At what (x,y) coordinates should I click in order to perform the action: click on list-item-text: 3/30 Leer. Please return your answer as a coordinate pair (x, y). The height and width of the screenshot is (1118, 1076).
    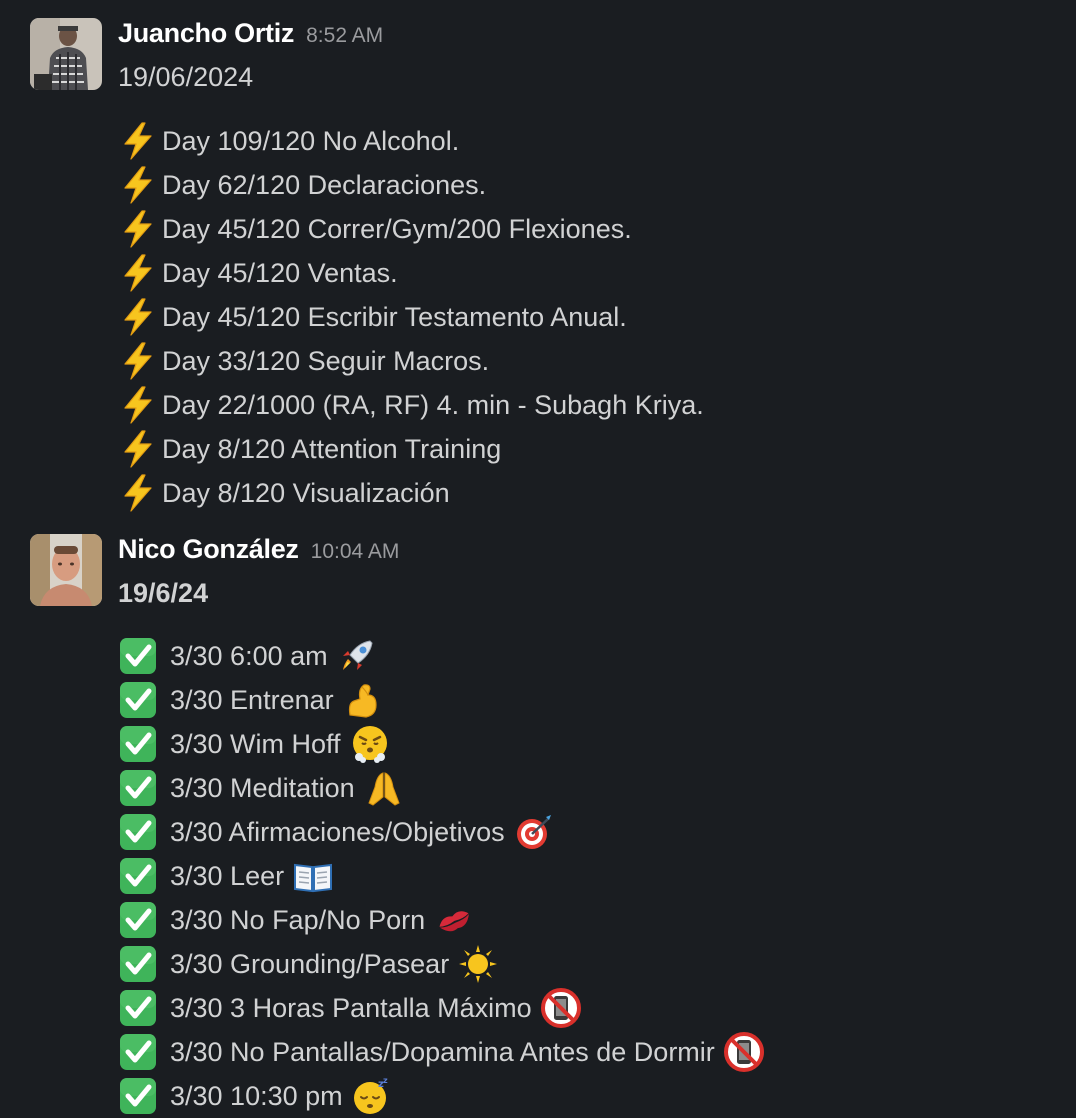
    Looking at the image, I should click on (227, 876).